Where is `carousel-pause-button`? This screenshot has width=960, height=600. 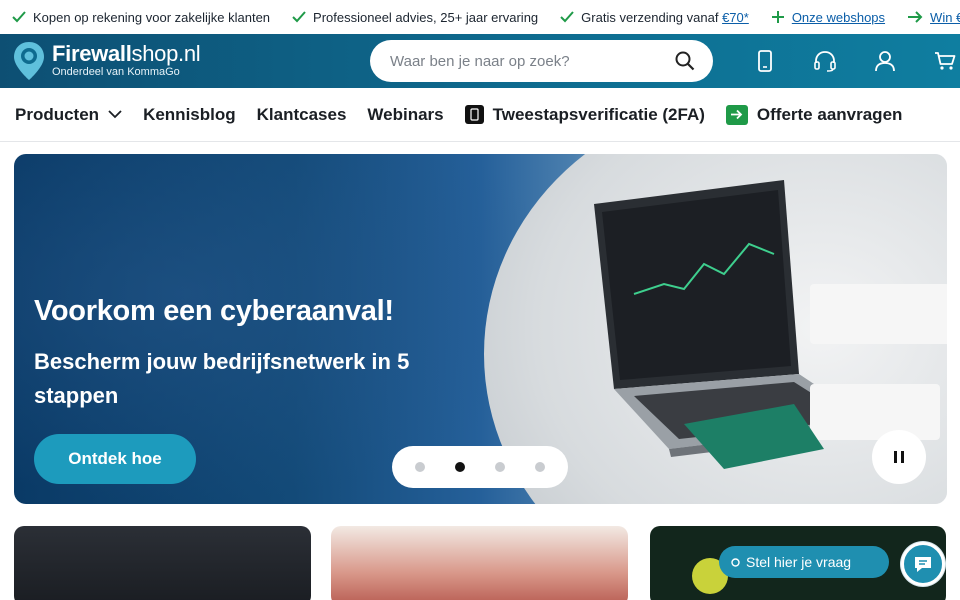 carousel-pause-button is located at coordinates (899, 457).